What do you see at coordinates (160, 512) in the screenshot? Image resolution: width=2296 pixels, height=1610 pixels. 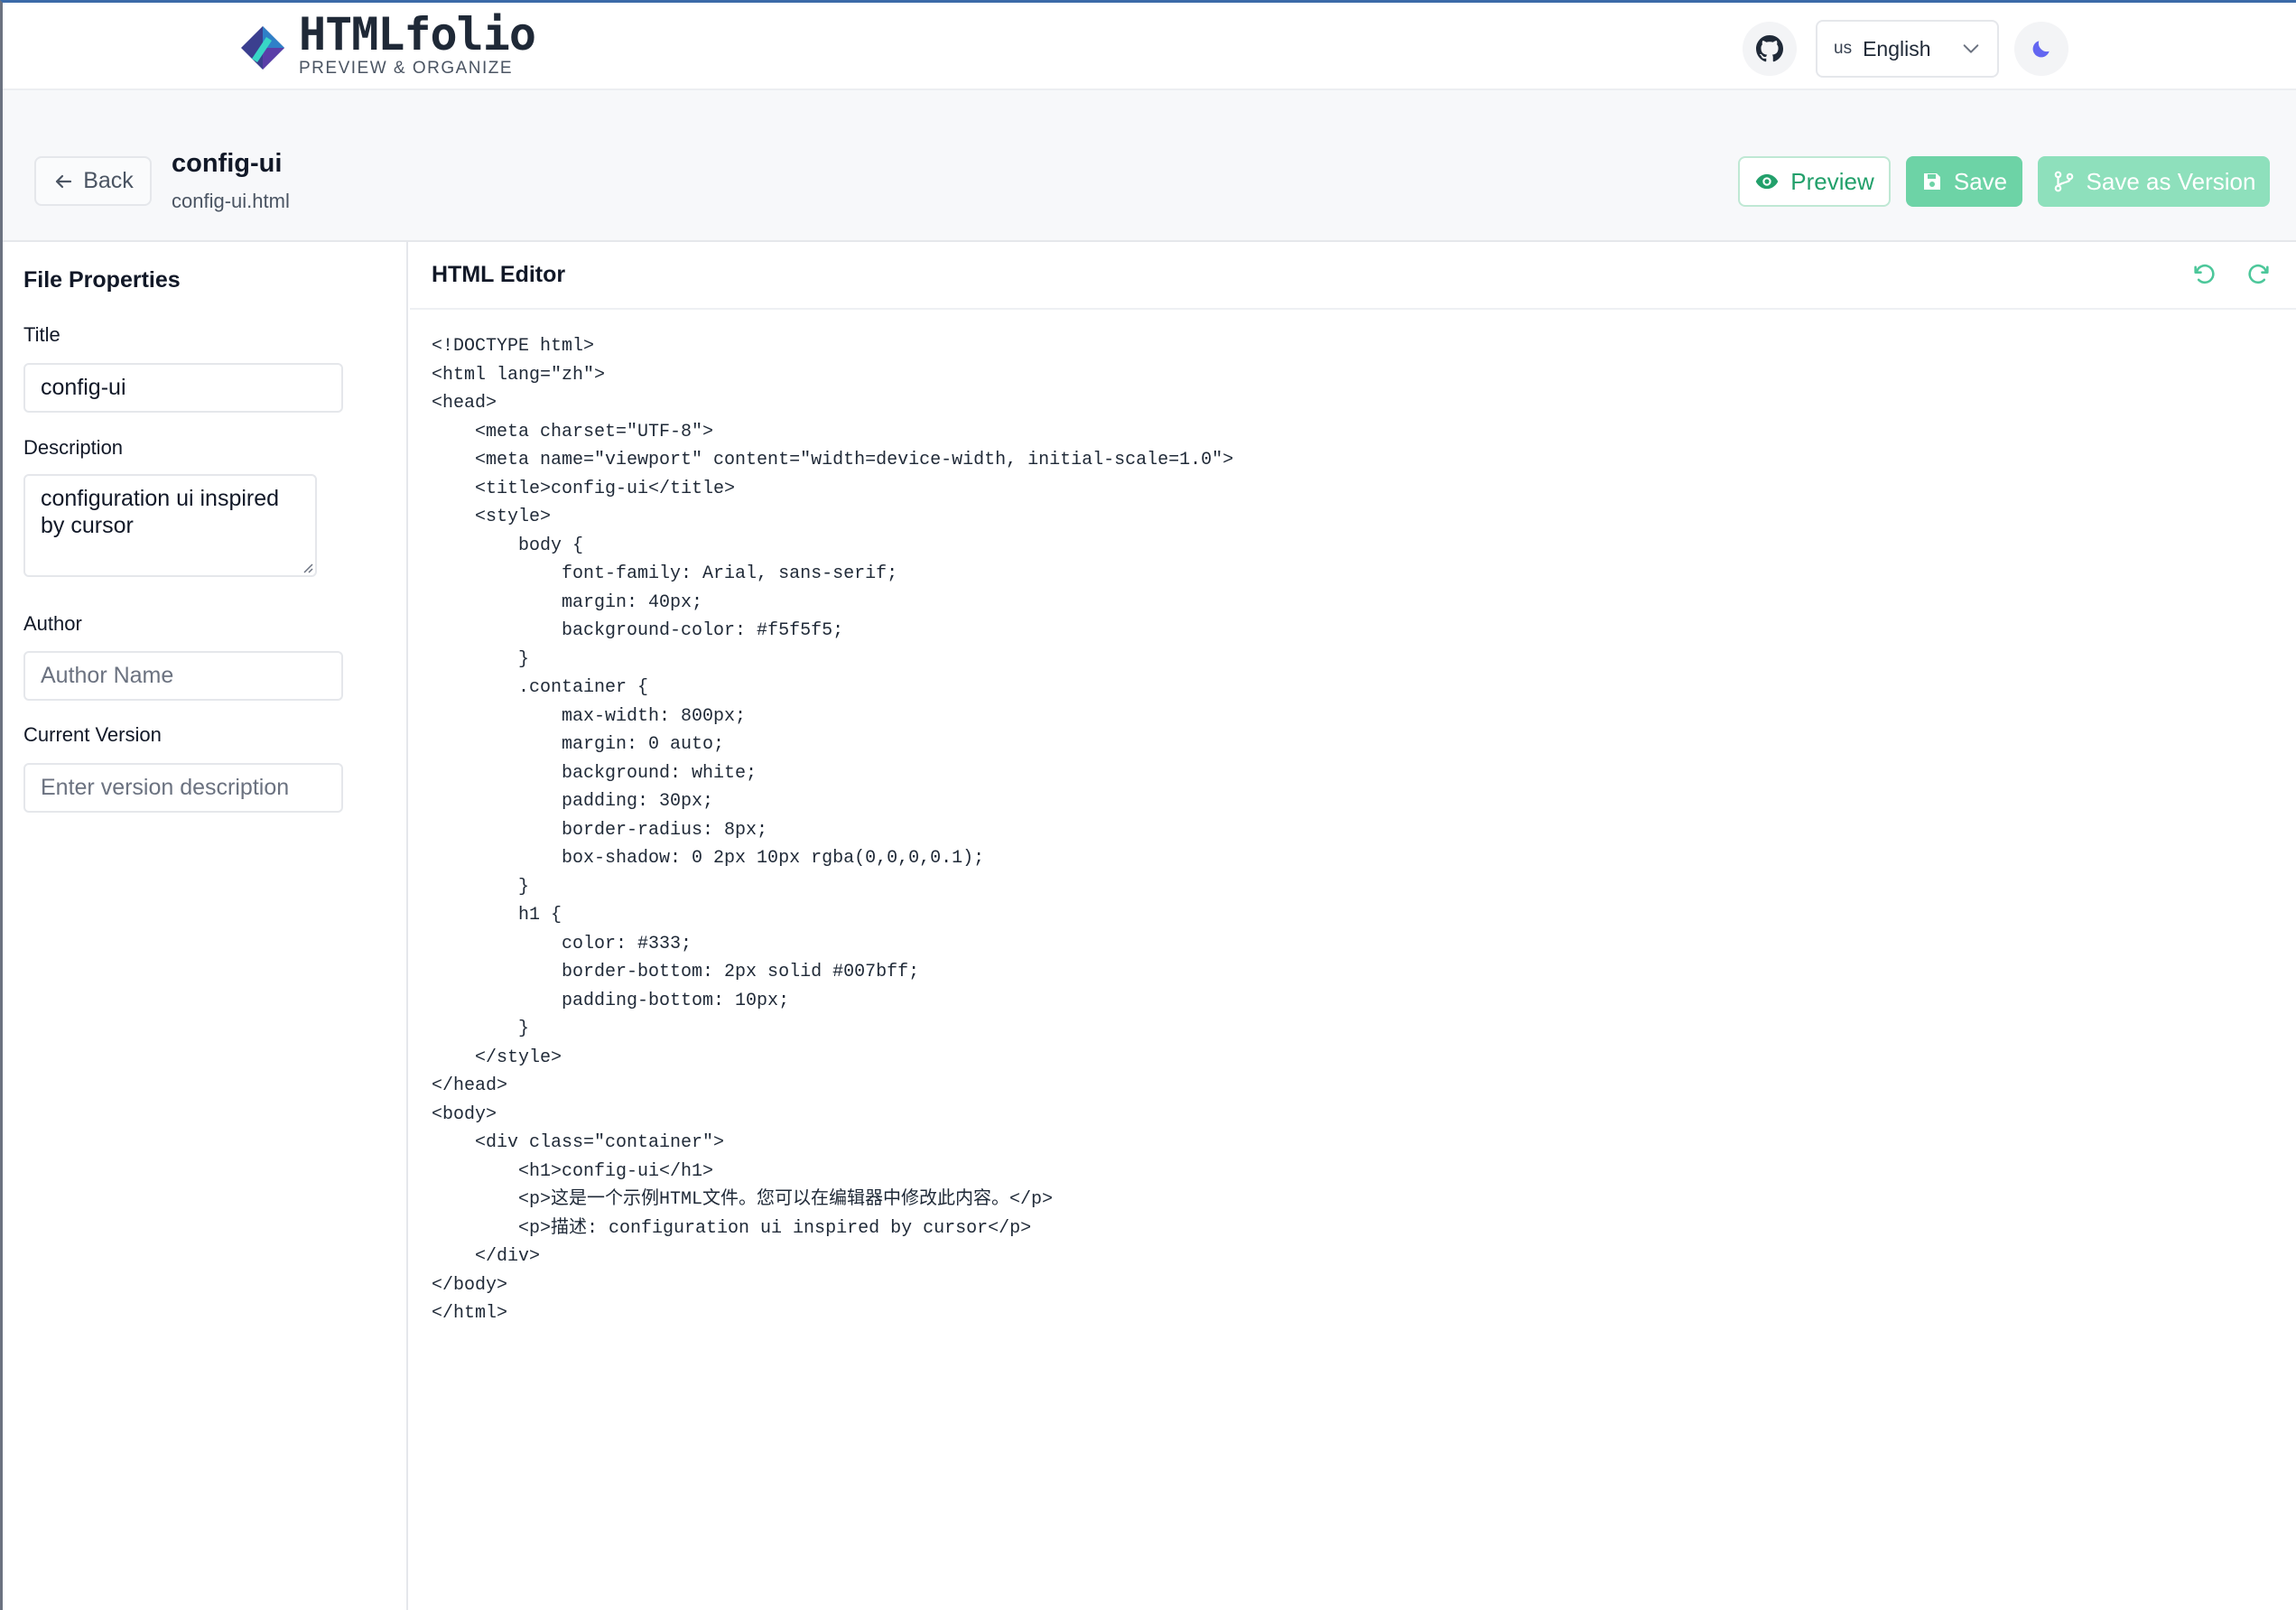 I see `description-text: configuration ui inspired by cursor` at bounding box center [160, 512].